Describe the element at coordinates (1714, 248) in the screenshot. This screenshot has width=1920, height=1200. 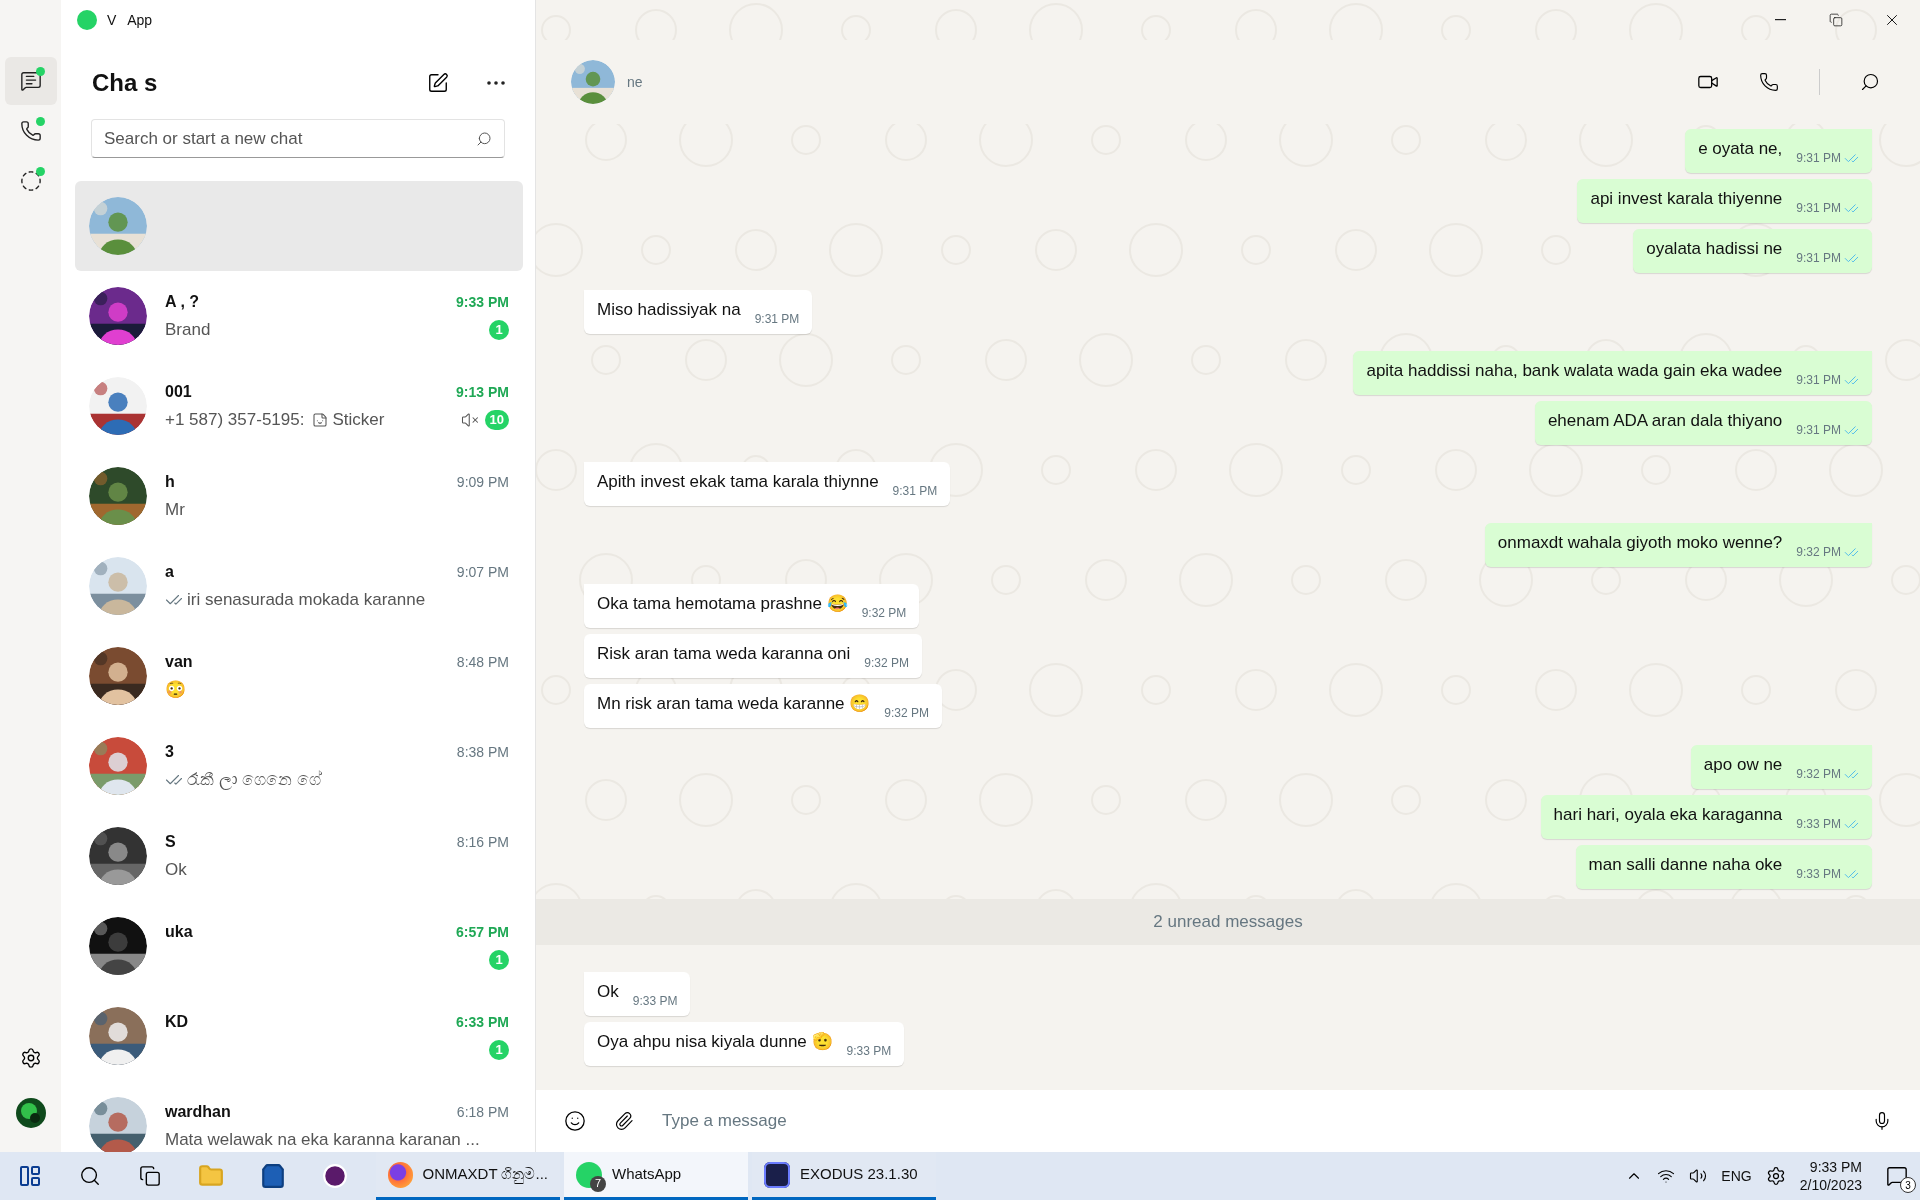
I see `message-text: oyalata hadissi ne` at that location.